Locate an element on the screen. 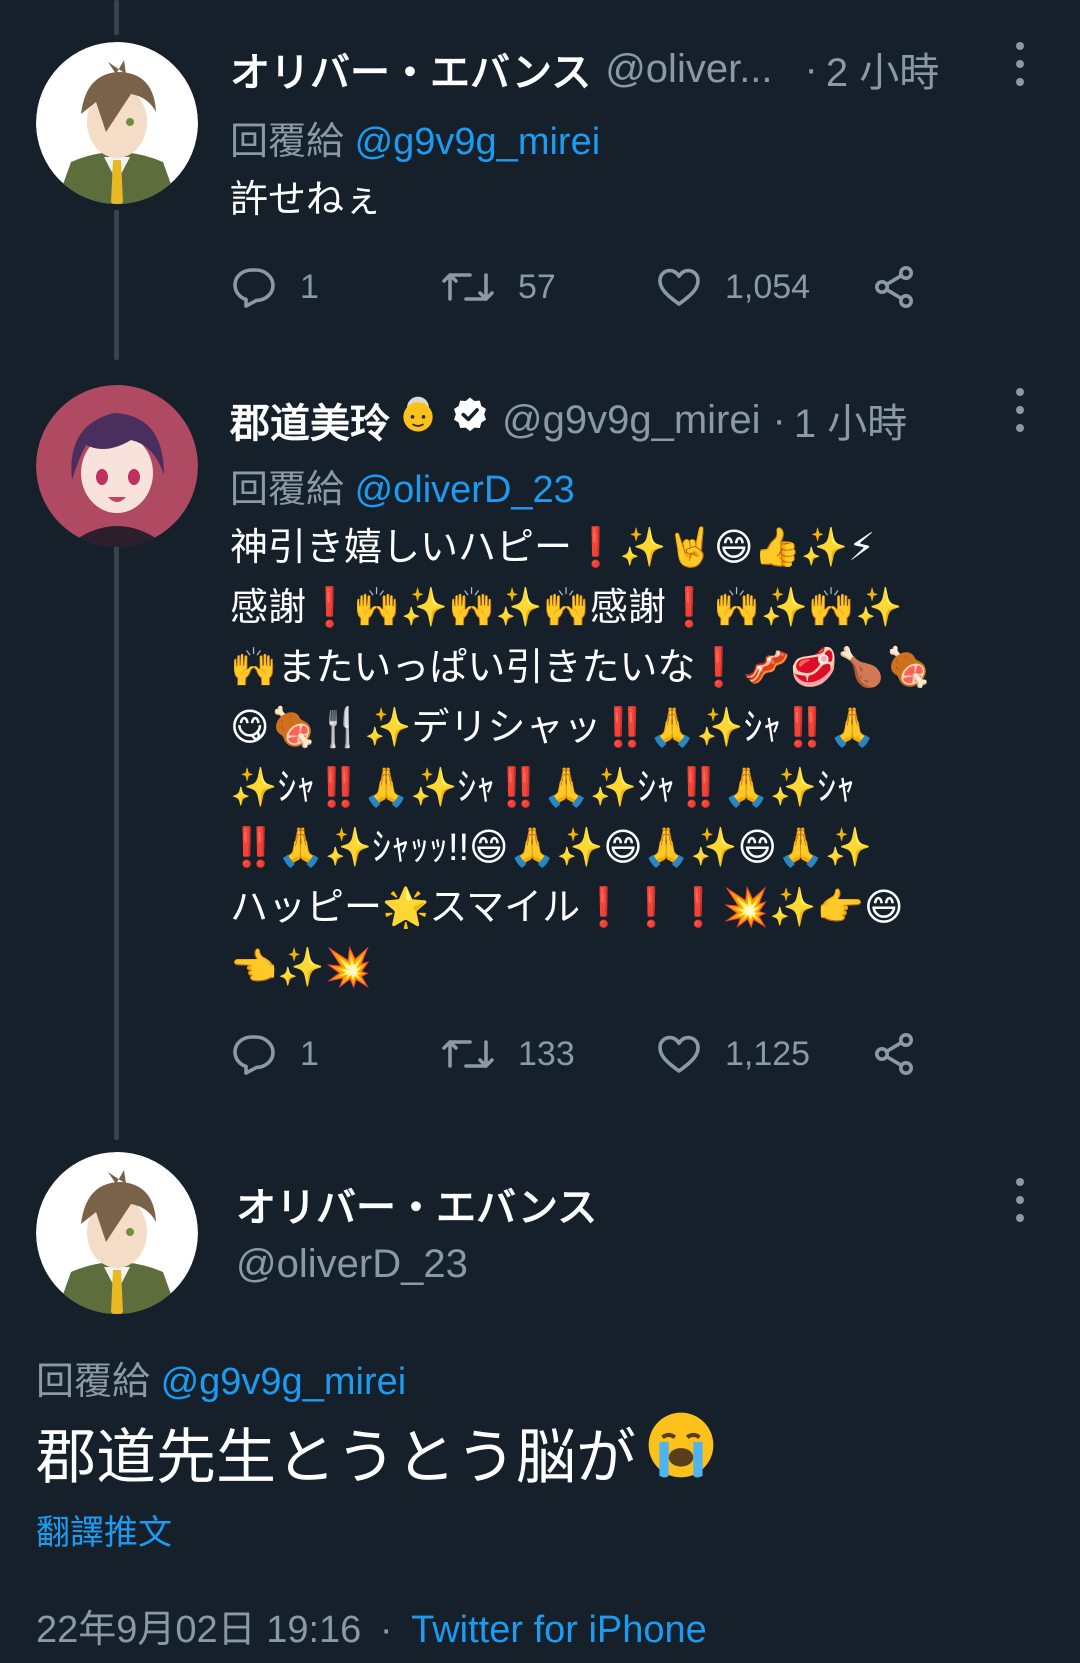  tweet-meta: 22年9月02日 19:16 · Twitter for iPhone is located at coordinates (371, 1625).